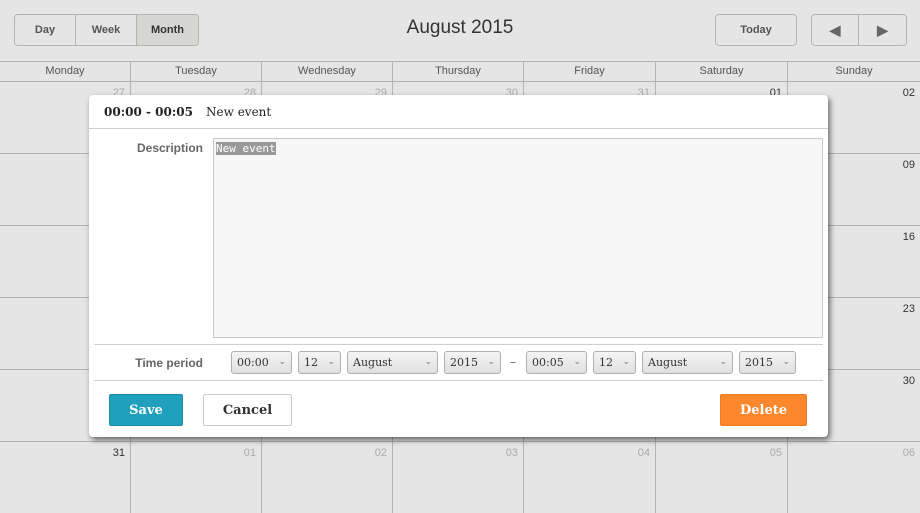 This screenshot has width=920, height=513. What do you see at coordinates (854, 71) in the screenshot?
I see `weekday-label: Sunday` at bounding box center [854, 71].